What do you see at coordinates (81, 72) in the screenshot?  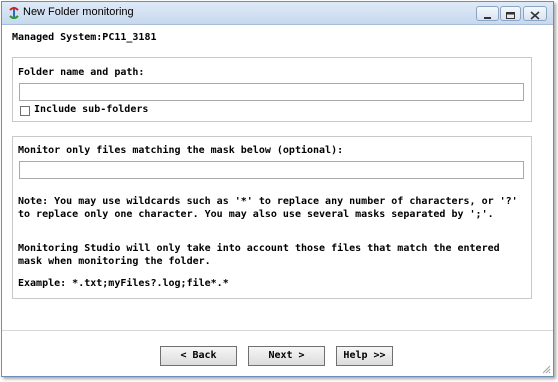 I see `folder-path-label: Folder name and path:` at bounding box center [81, 72].